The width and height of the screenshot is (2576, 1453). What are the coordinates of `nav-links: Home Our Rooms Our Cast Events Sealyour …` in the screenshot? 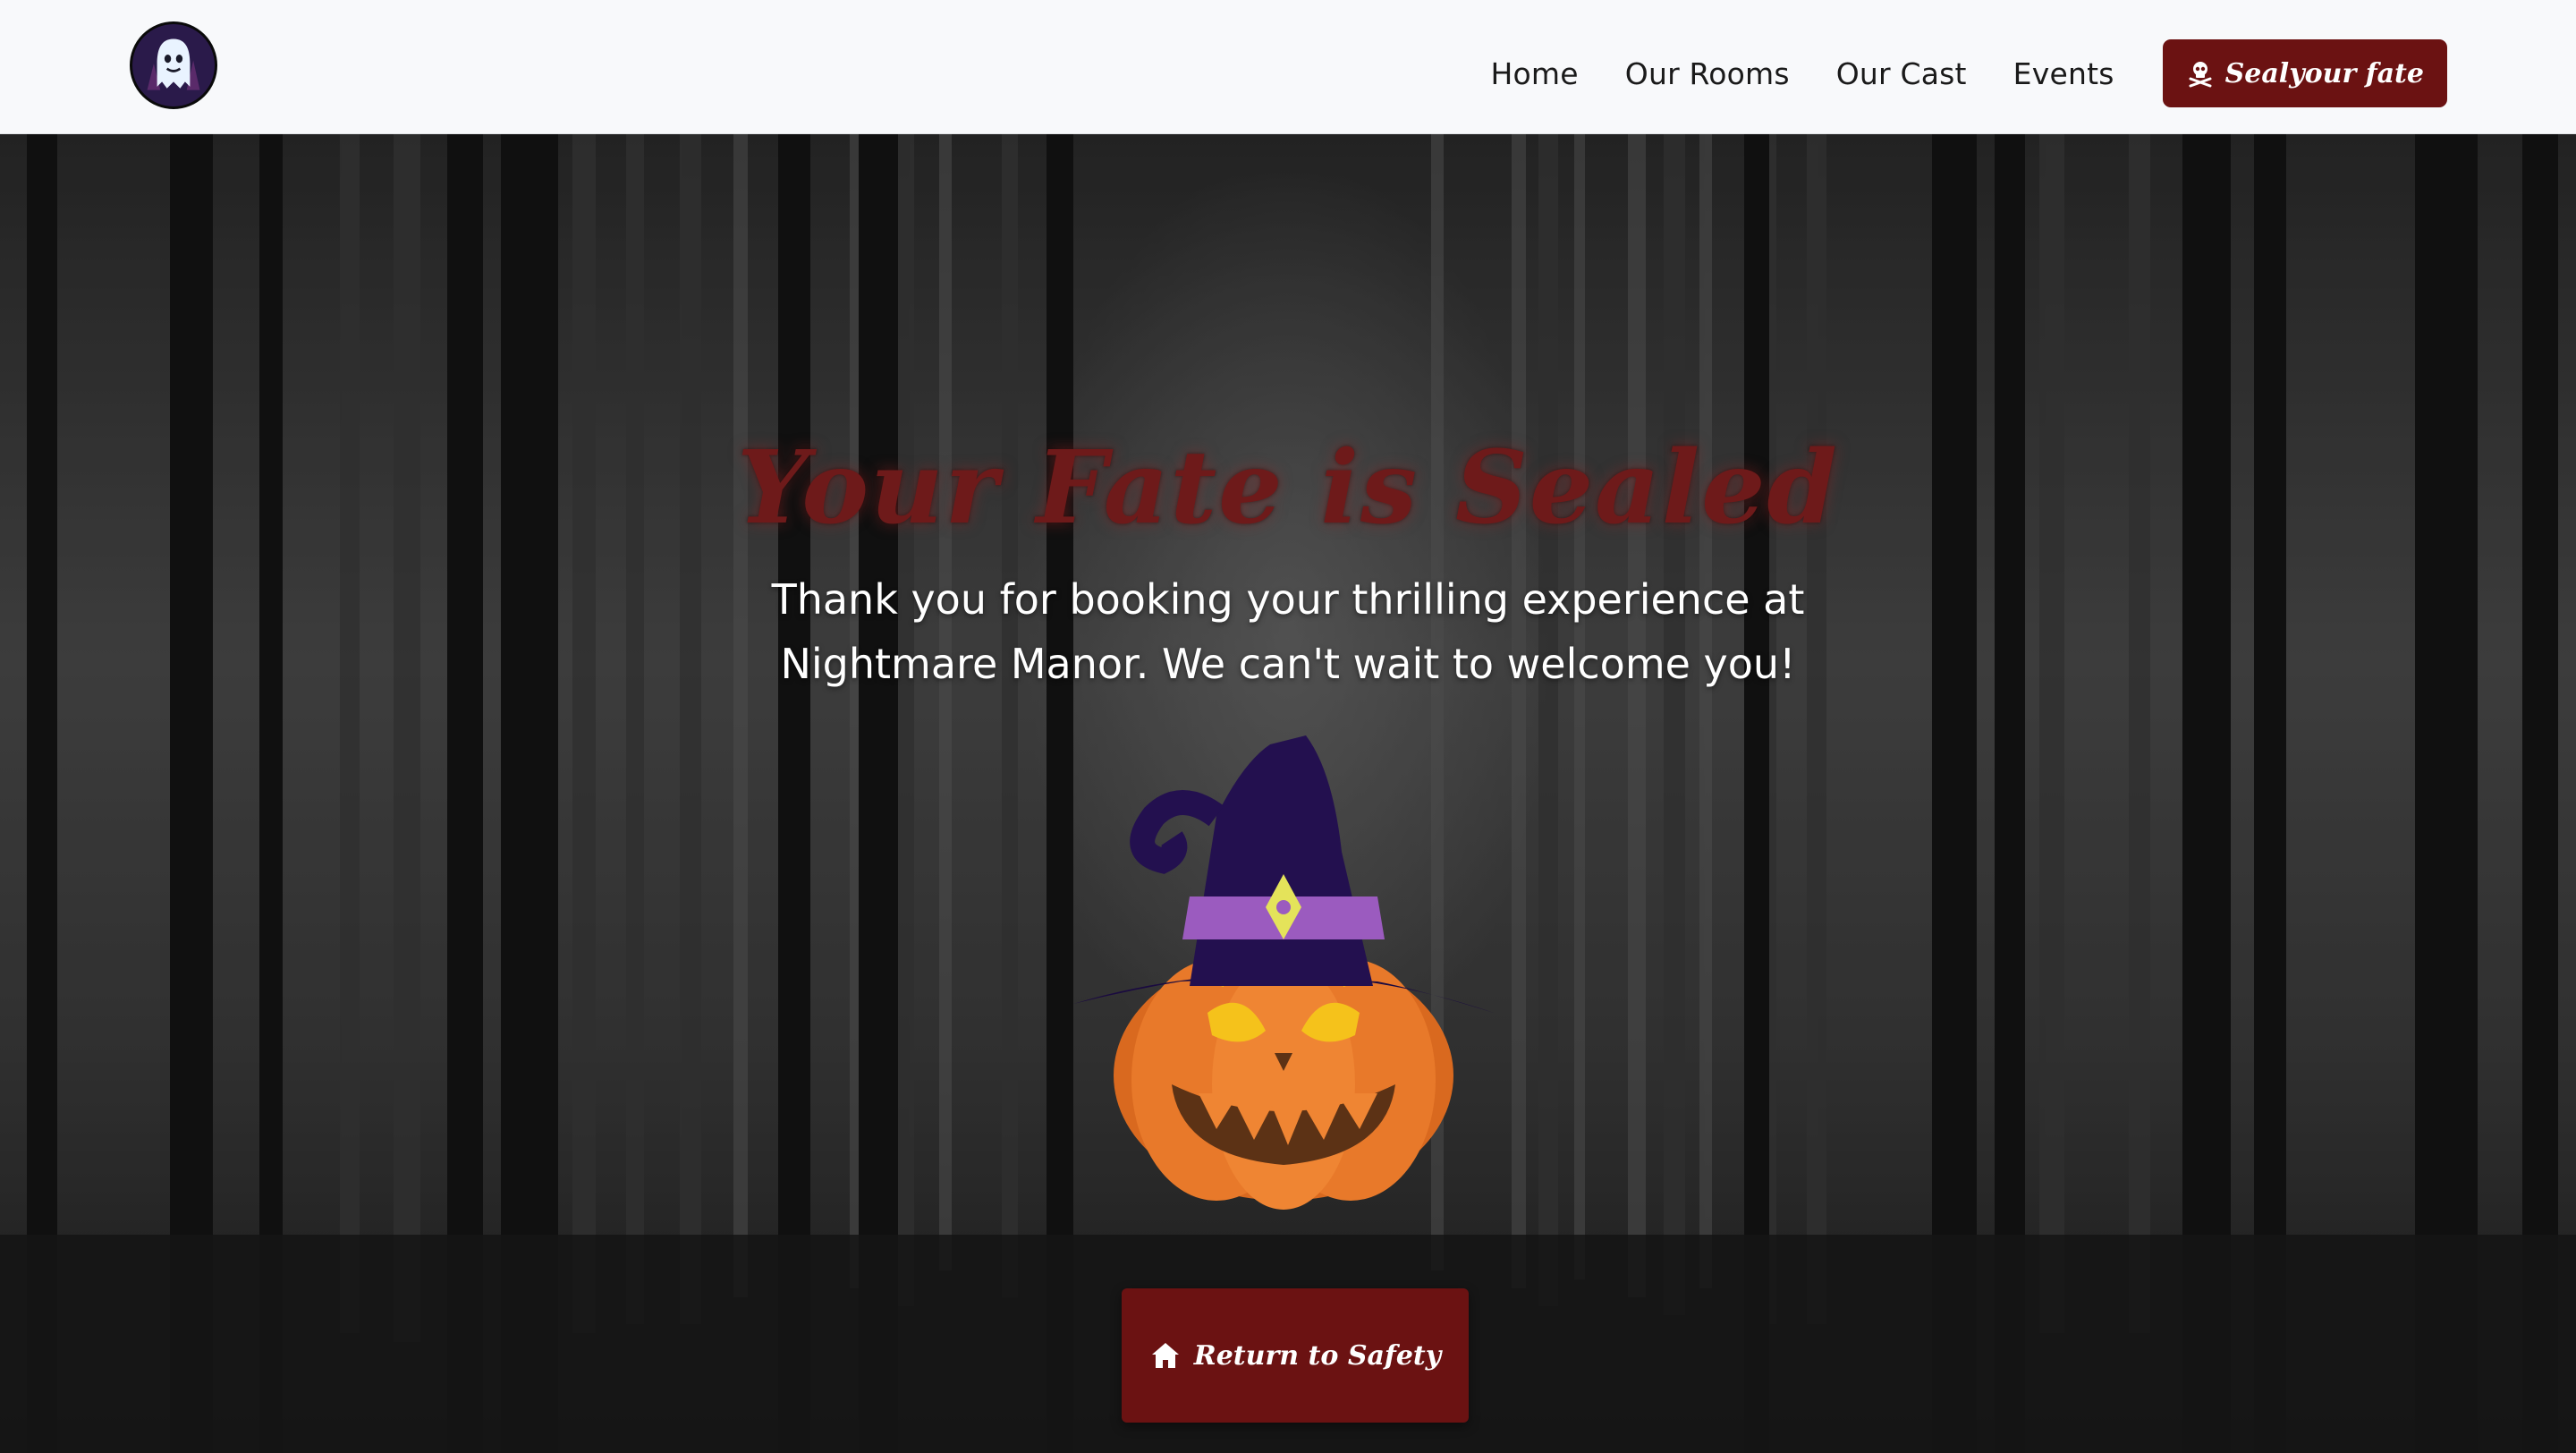 It's located at (1969, 73).